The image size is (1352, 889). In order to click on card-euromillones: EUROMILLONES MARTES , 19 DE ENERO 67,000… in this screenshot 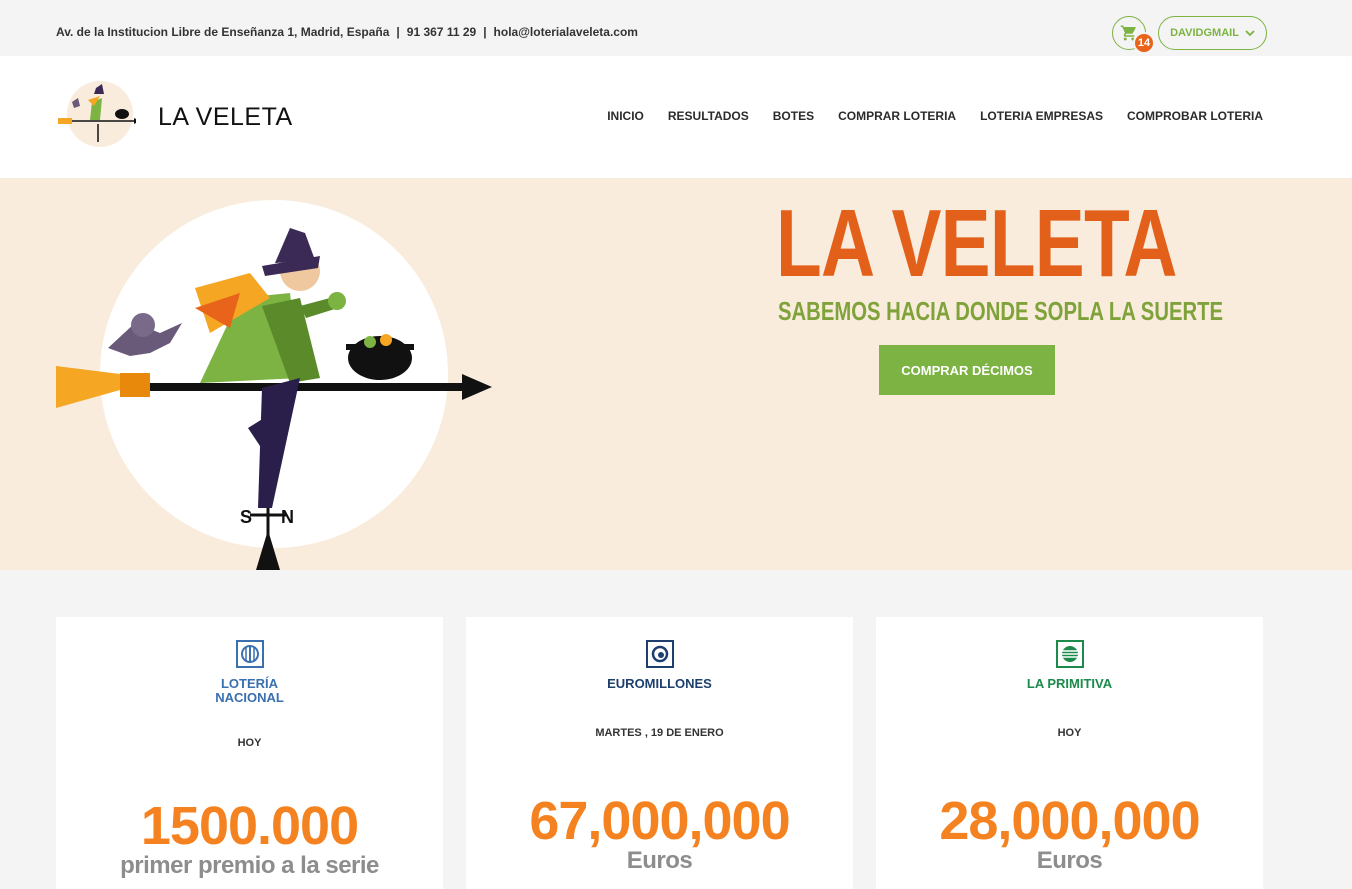, I will do `click(659, 753)`.